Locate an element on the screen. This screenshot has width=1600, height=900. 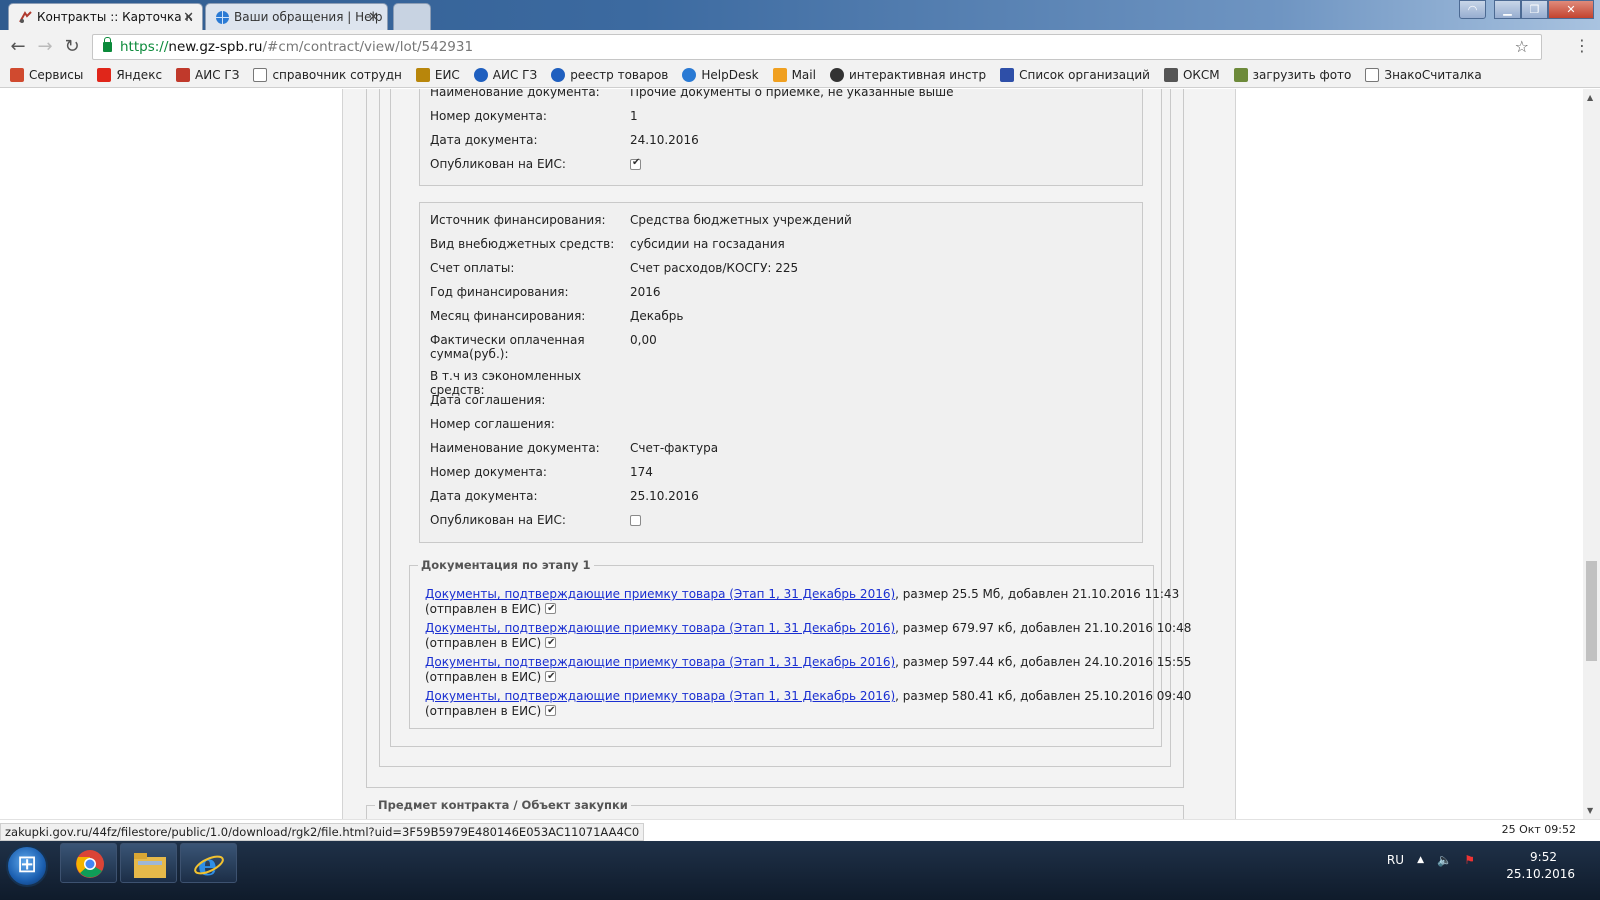
bookmark-item: ОКСМ is located at coordinates (1191, 75).